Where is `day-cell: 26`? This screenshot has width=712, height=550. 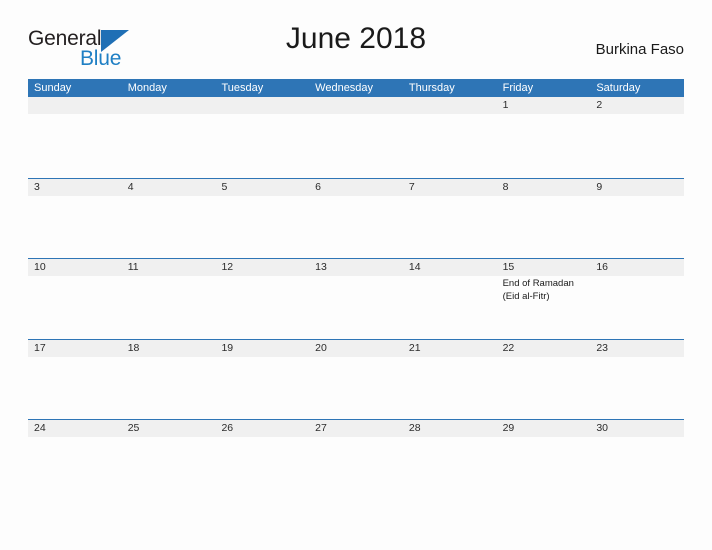 day-cell: 26 is located at coordinates (262, 460).